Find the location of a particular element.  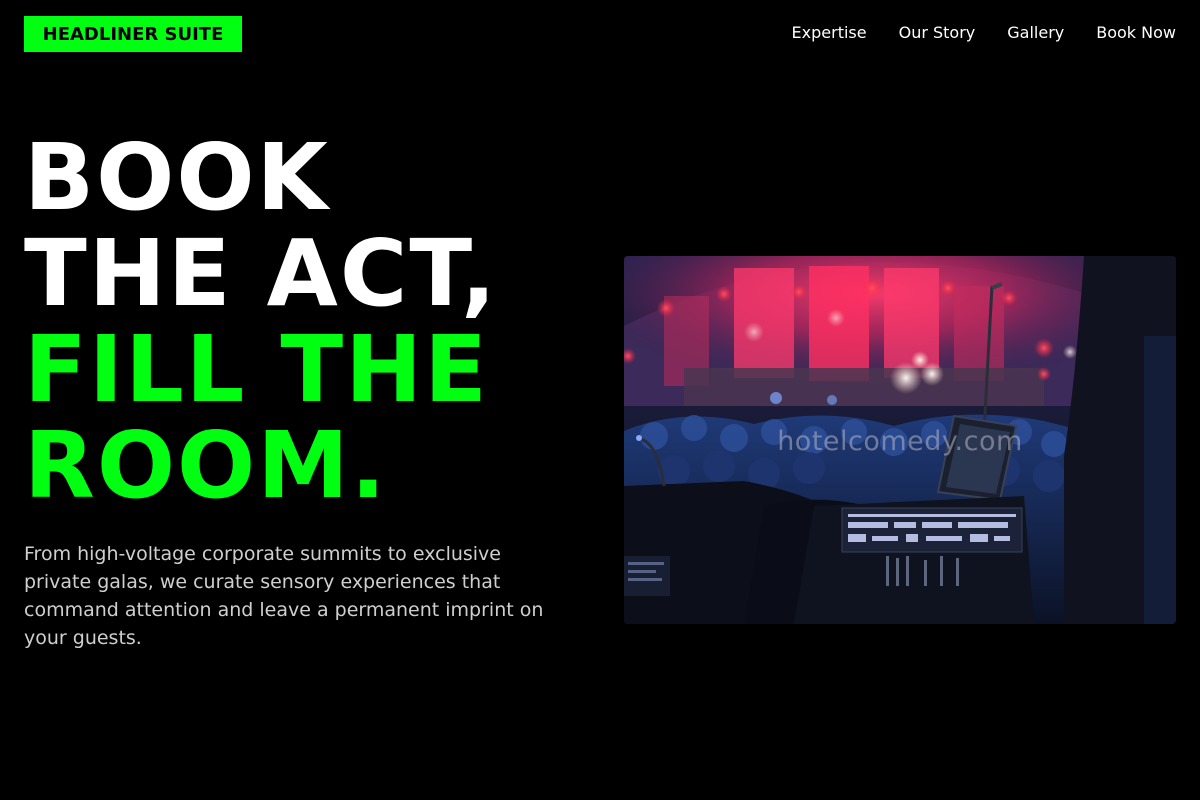

nav-item-expertise: Expertise is located at coordinates (829, 33).